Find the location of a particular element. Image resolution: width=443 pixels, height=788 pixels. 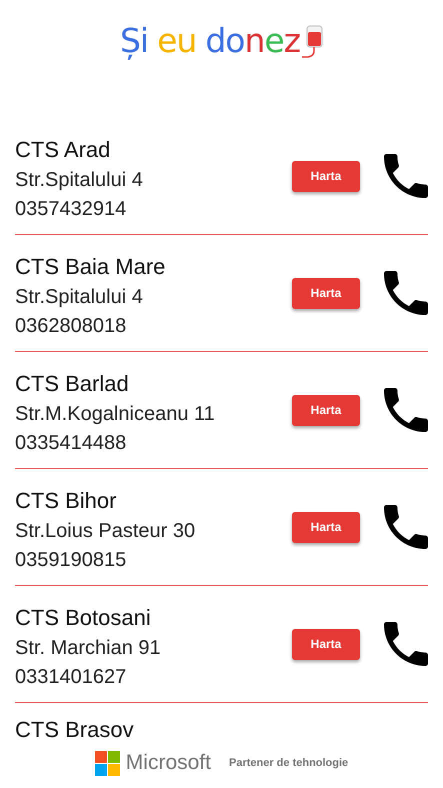

center-name: CTS Barlad is located at coordinates (72, 383).